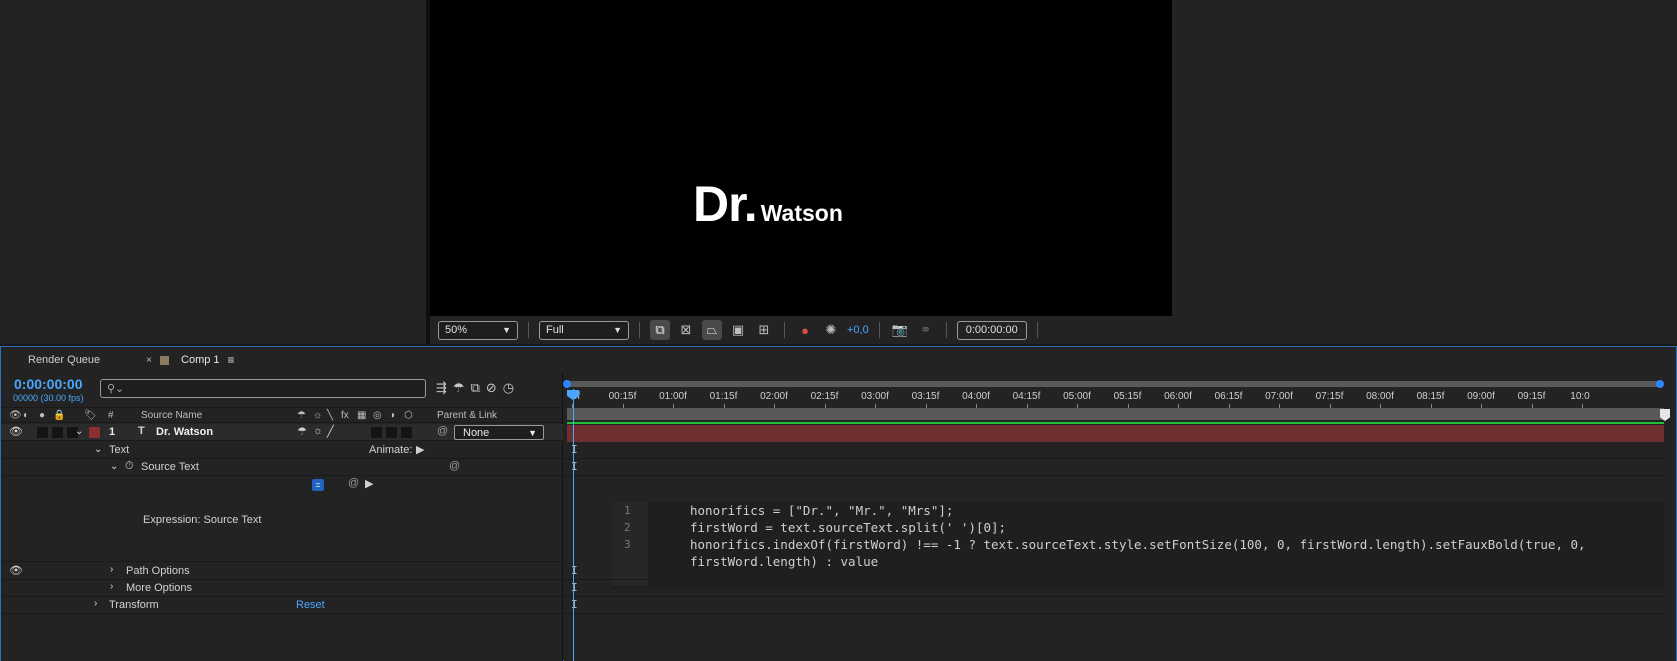 This screenshot has width=1677, height=661. Describe the element at coordinates (184, 432) in the screenshot. I see `layer-name: Dr. Watson` at that location.